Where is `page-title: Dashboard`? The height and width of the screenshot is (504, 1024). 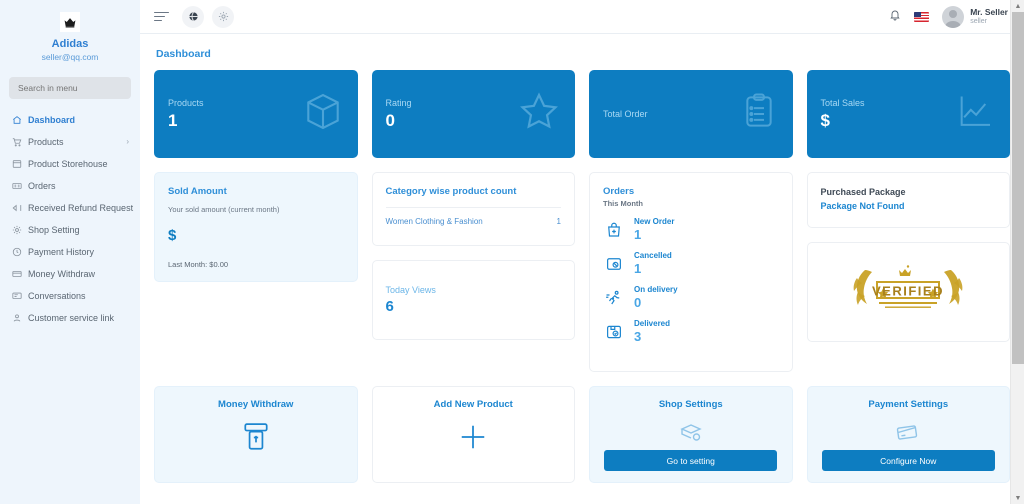 page-title: Dashboard is located at coordinates (183, 54).